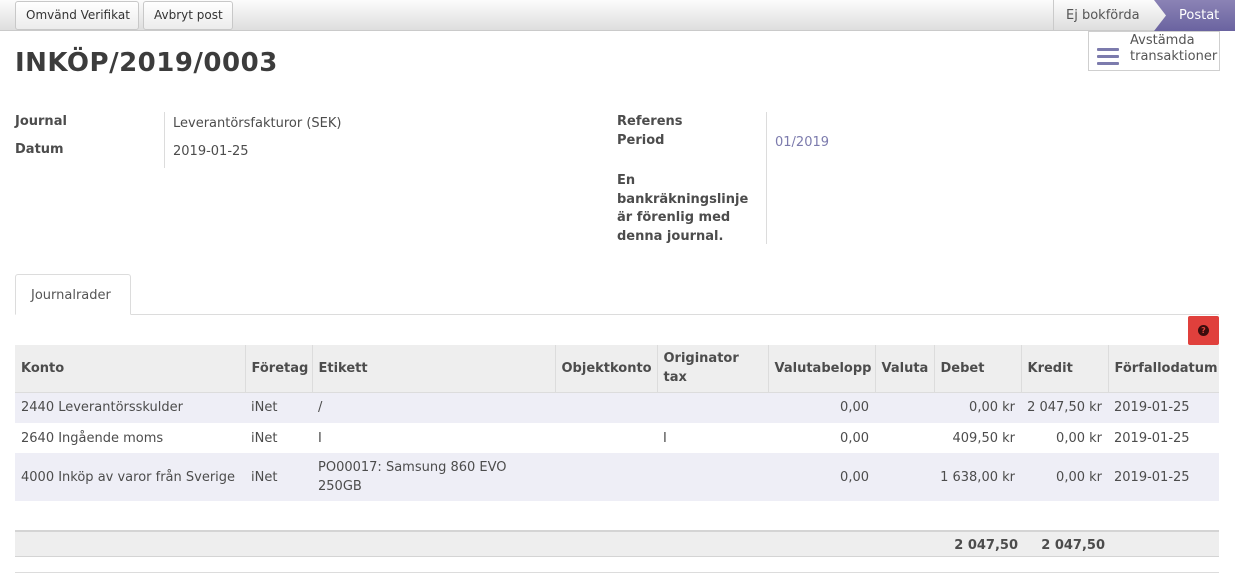 This screenshot has width=1235, height=580. What do you see at coordinates (433, 407) in the screenshot?
I see `cell-etikett: /` at bounding box center [433, 407].